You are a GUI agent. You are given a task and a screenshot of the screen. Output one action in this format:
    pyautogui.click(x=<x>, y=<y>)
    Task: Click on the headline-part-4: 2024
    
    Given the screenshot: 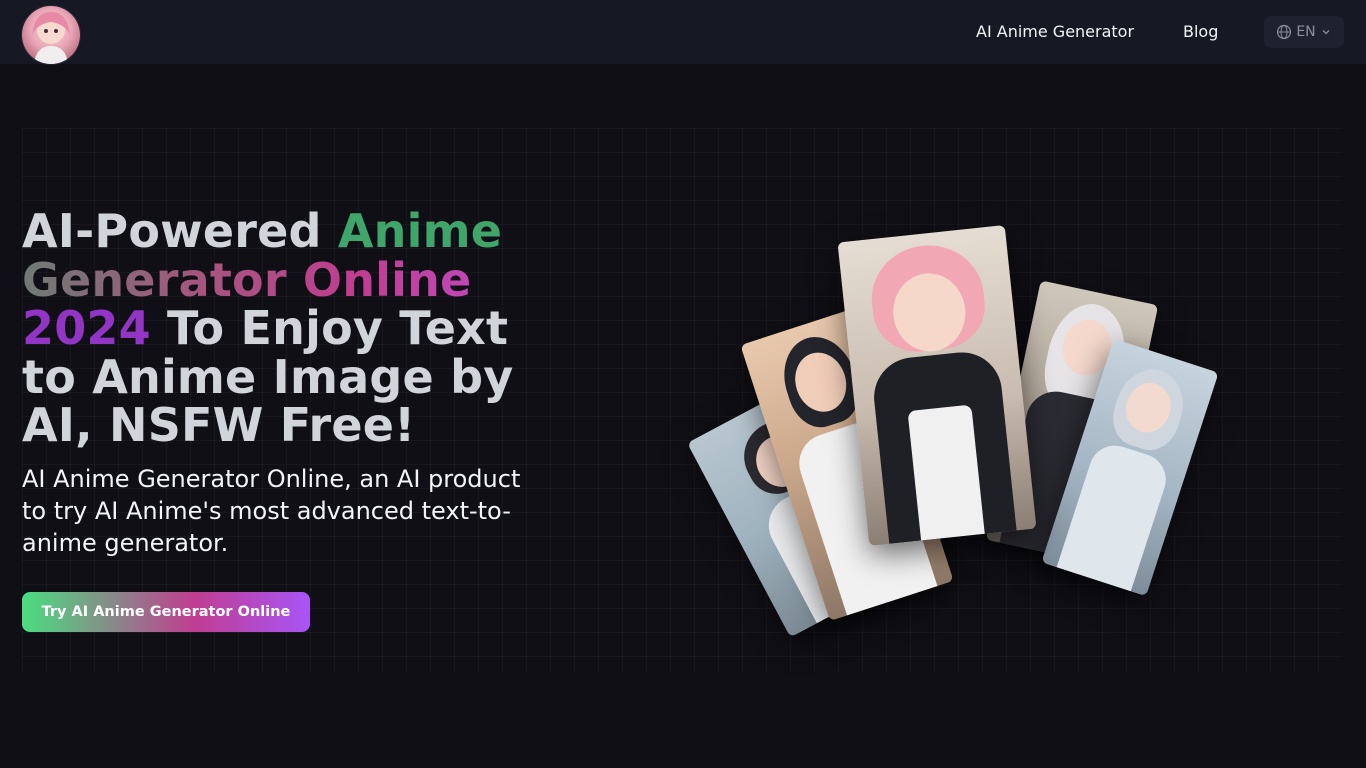 What is the action you would take?
    pyautogui.click(x=86, y=328)
    